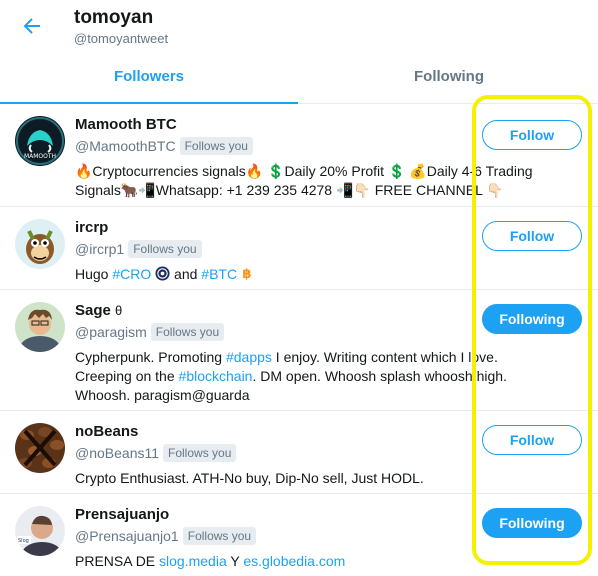 This screenshot has width=598, height=576. I want to click on cro-coin-icon, so click(162, 276).